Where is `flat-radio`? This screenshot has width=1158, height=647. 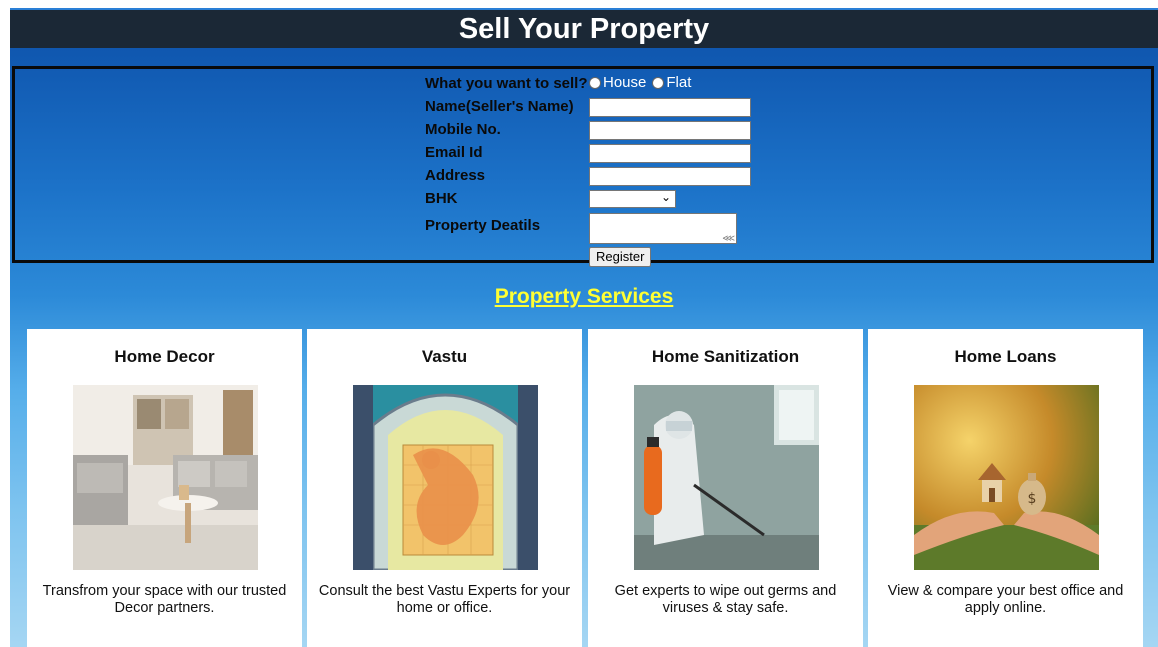
flat-radio is located at coordinates (658, 82).